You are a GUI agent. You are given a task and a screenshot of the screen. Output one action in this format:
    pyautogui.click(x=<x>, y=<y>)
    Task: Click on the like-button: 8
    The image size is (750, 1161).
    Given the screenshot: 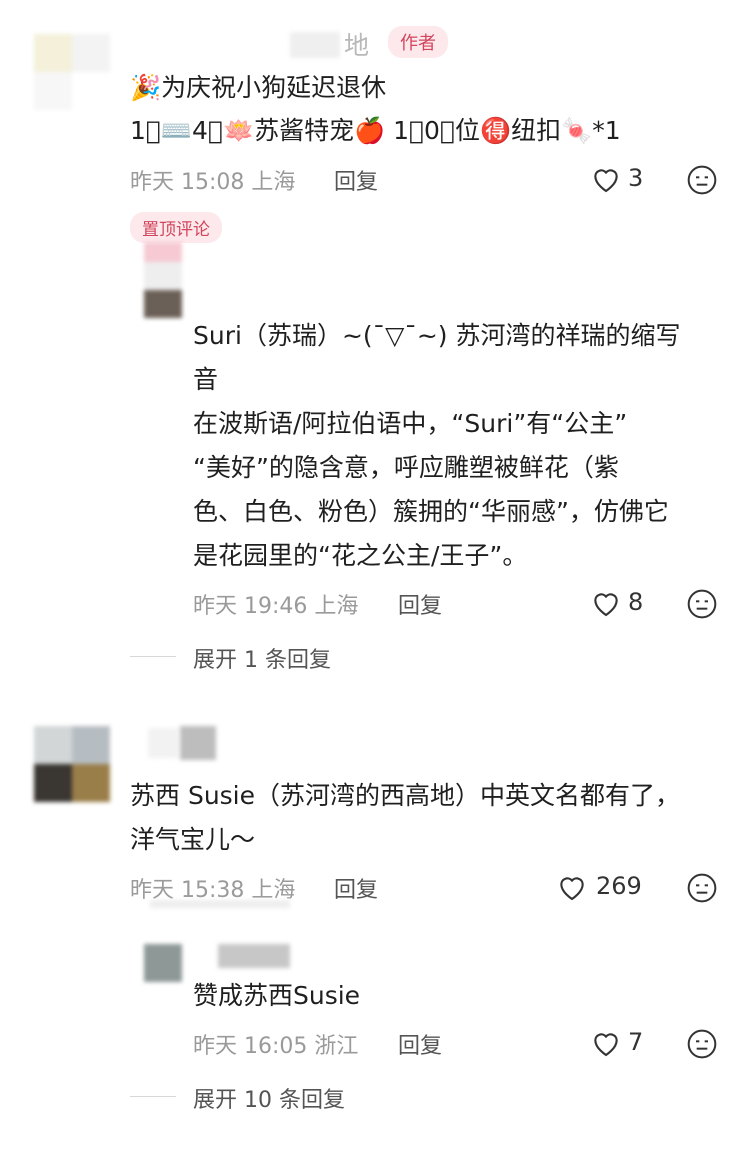 What is the action you would take?
    pyautogui.click(x=620, y=604)
    